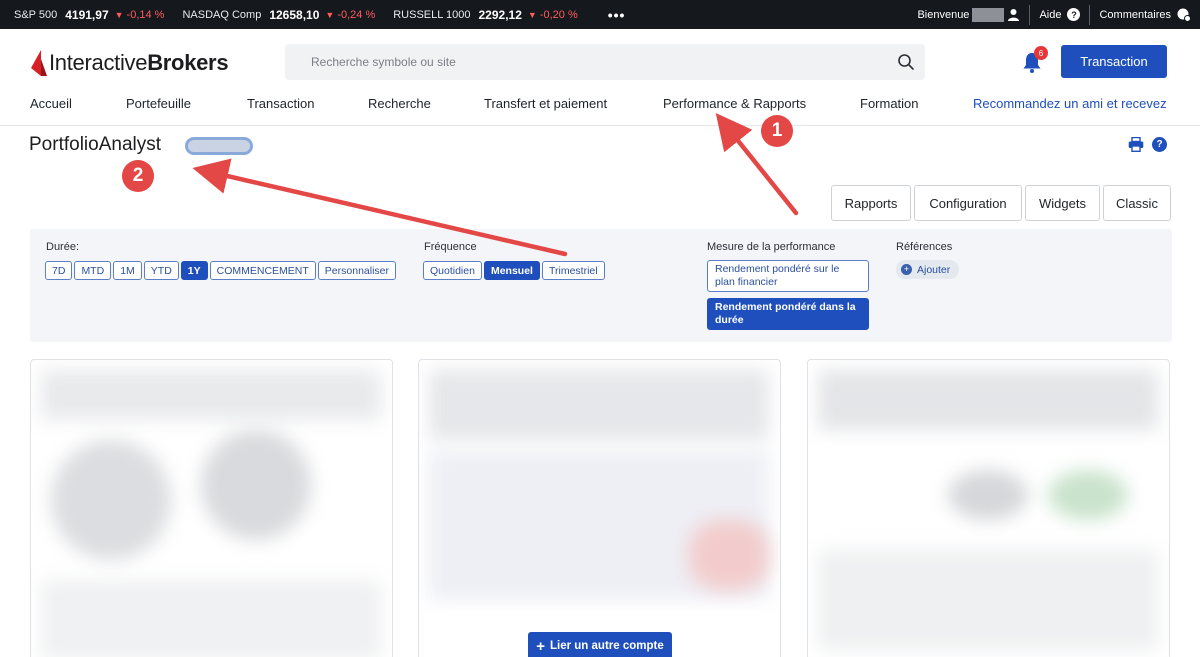 The image size is (1200, 657). I want to click on feedback-link: Commentaires, so click(1144, 14).